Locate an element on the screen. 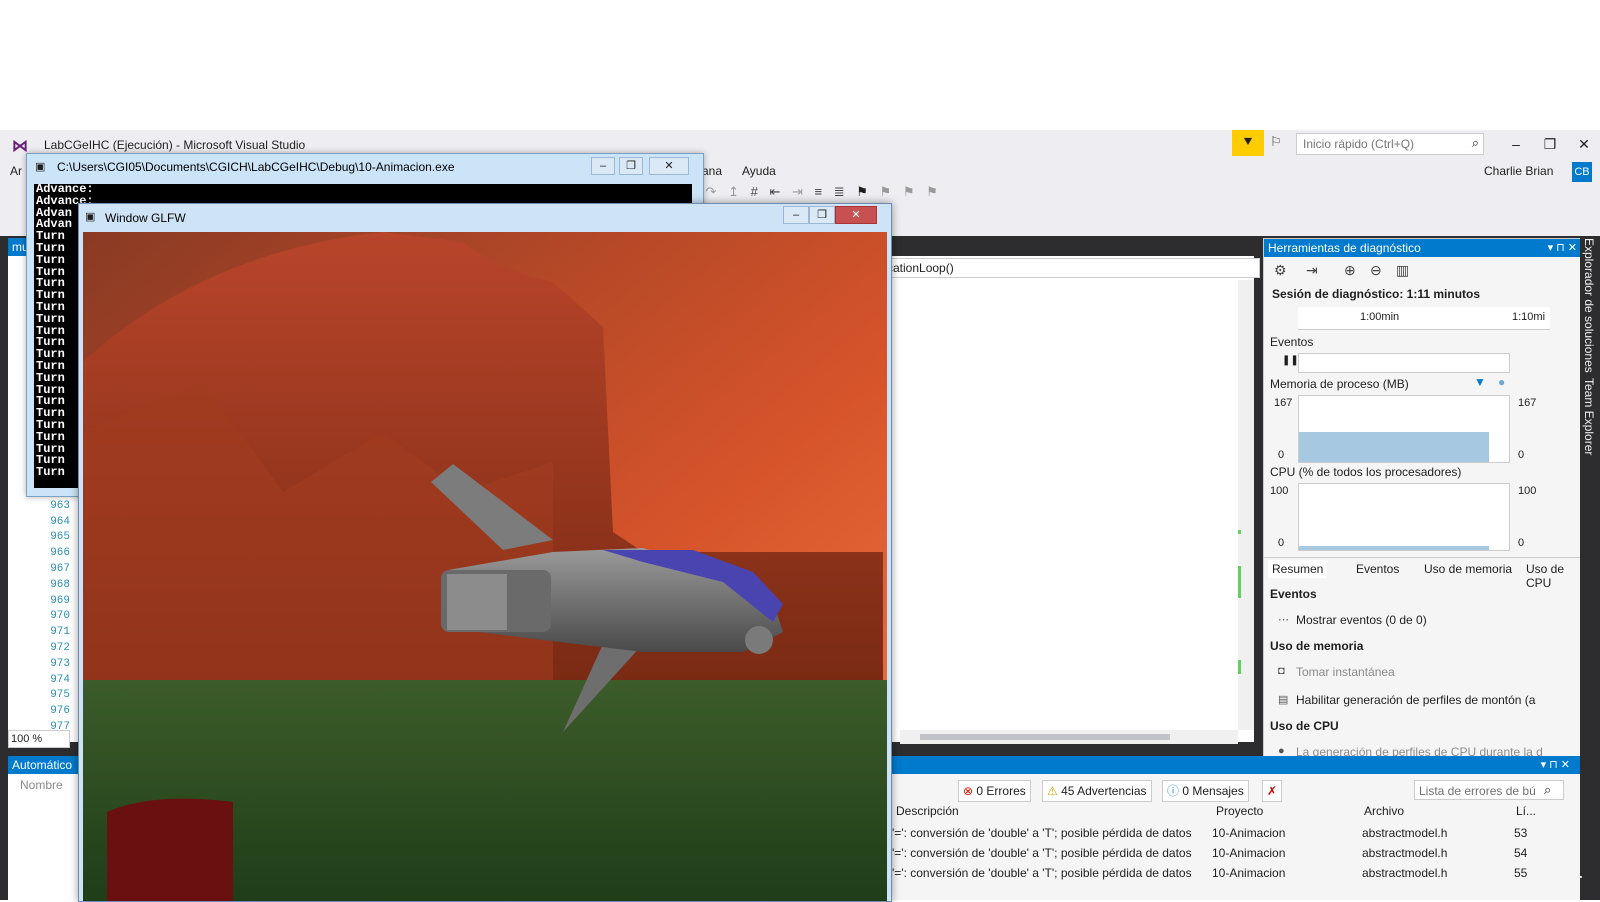  diagnostics-toolbar: ⚙ ⇥ ⊕ ⊖ ▥ is located at coordinates (1422, 271).